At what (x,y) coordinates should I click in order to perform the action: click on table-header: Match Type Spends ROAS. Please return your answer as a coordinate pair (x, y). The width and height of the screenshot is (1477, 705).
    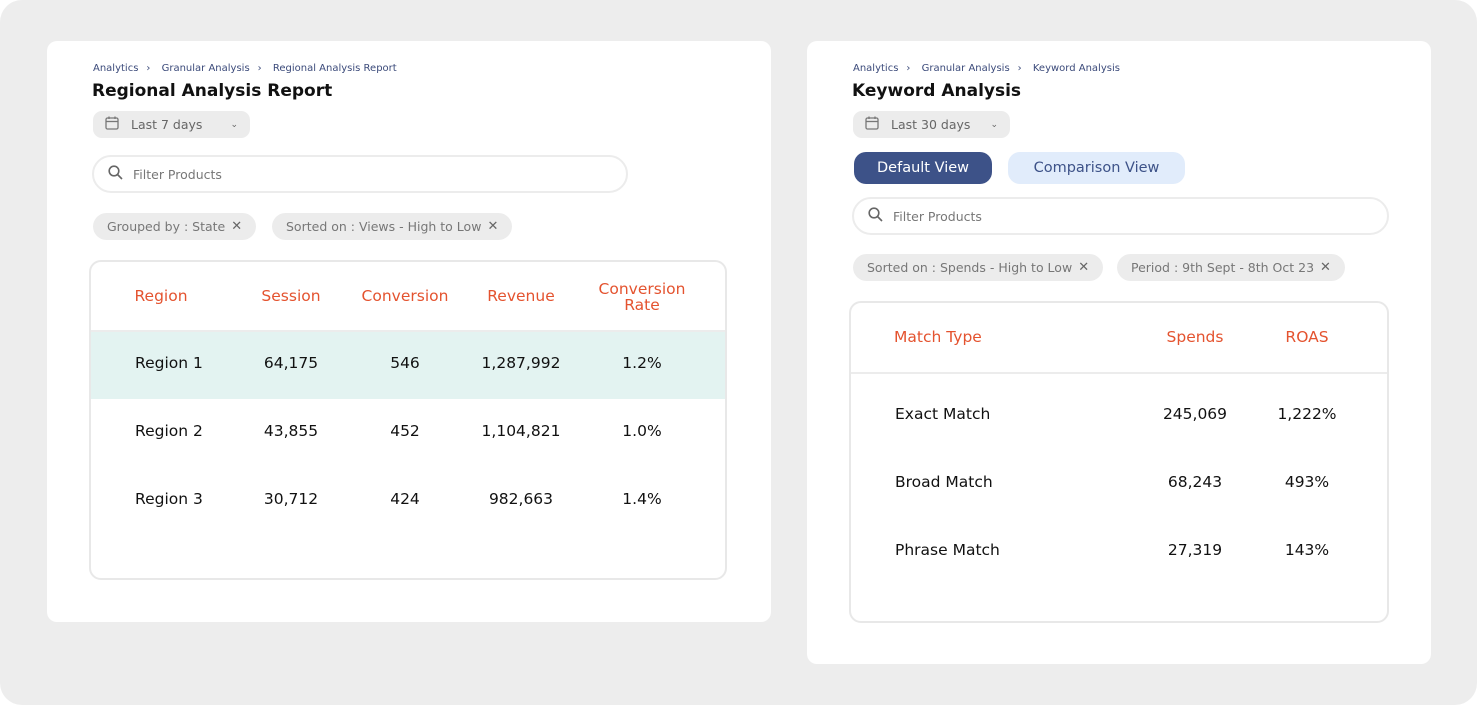
    Looking at the image, I should click on (1119, 338).